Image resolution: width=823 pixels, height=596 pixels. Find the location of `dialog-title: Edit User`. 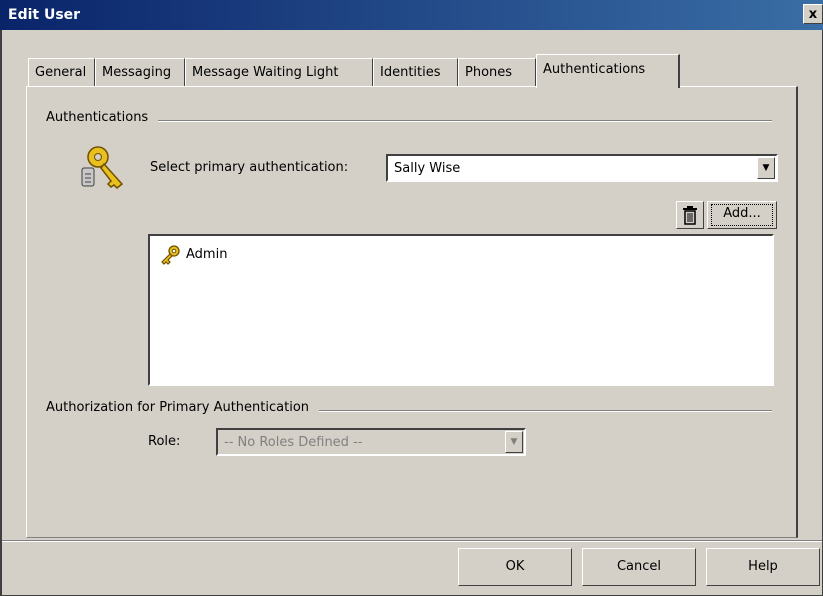

dialog-title: Edit User is located at coordinates (44, 15).